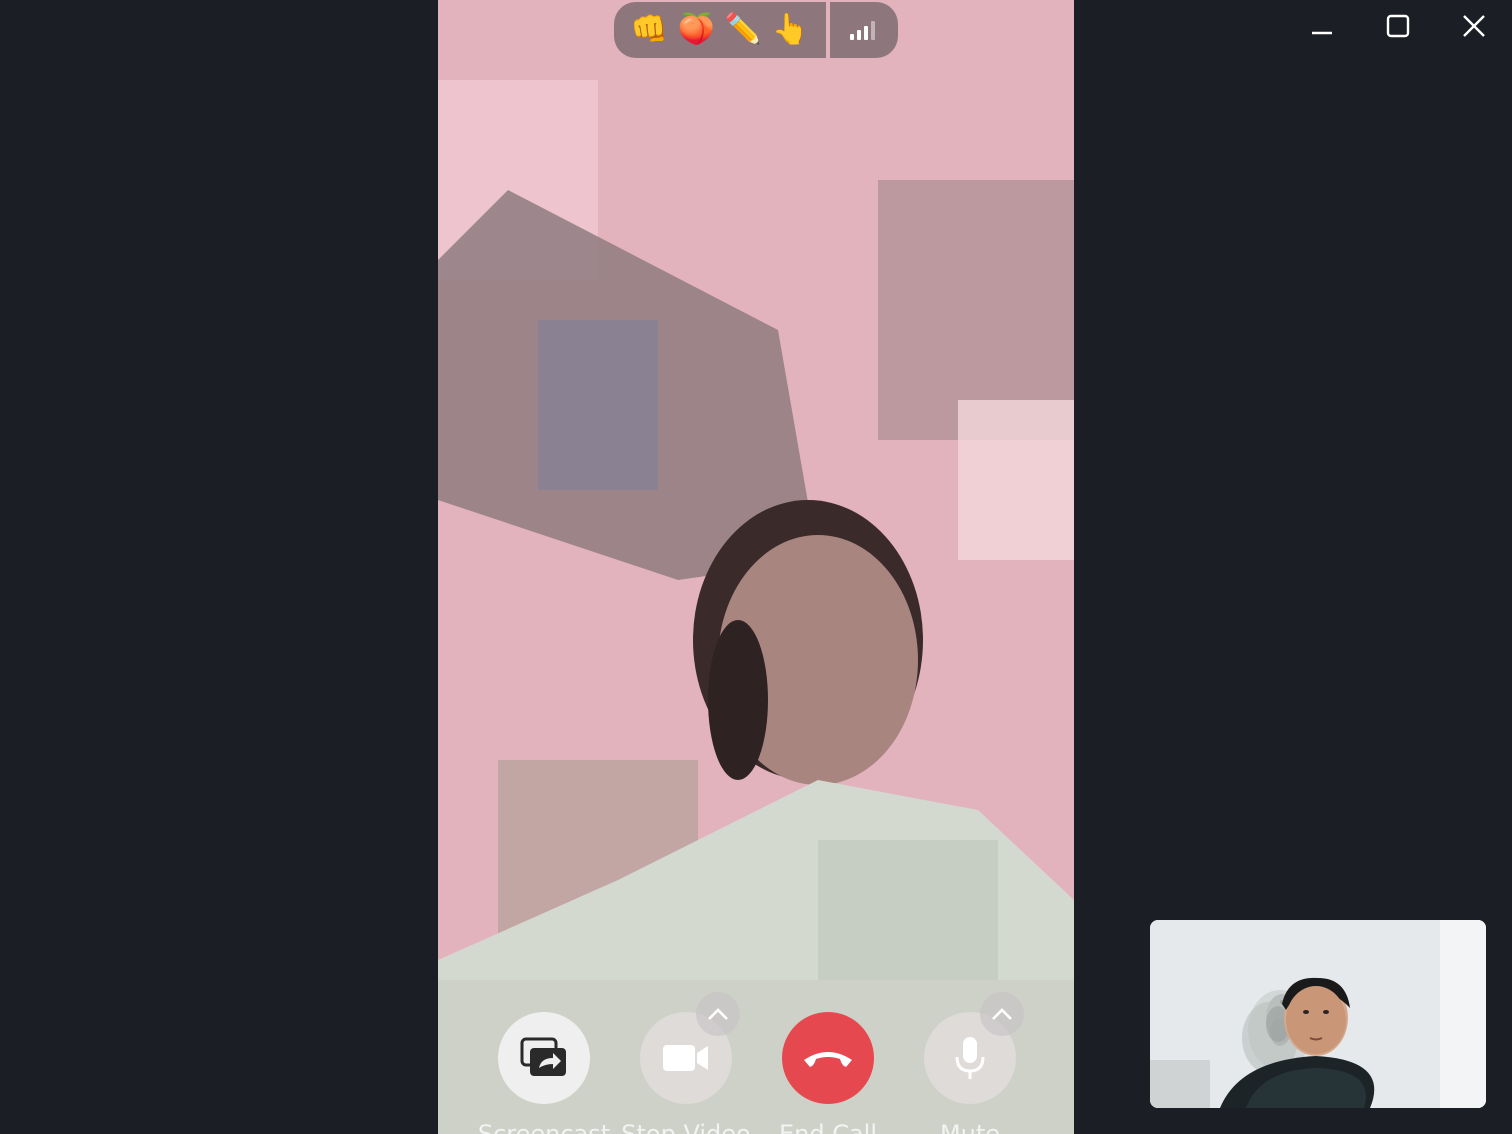 This screenshot has width=1512, height=1134. I want to click on end-call-button, so click(828, 1058).